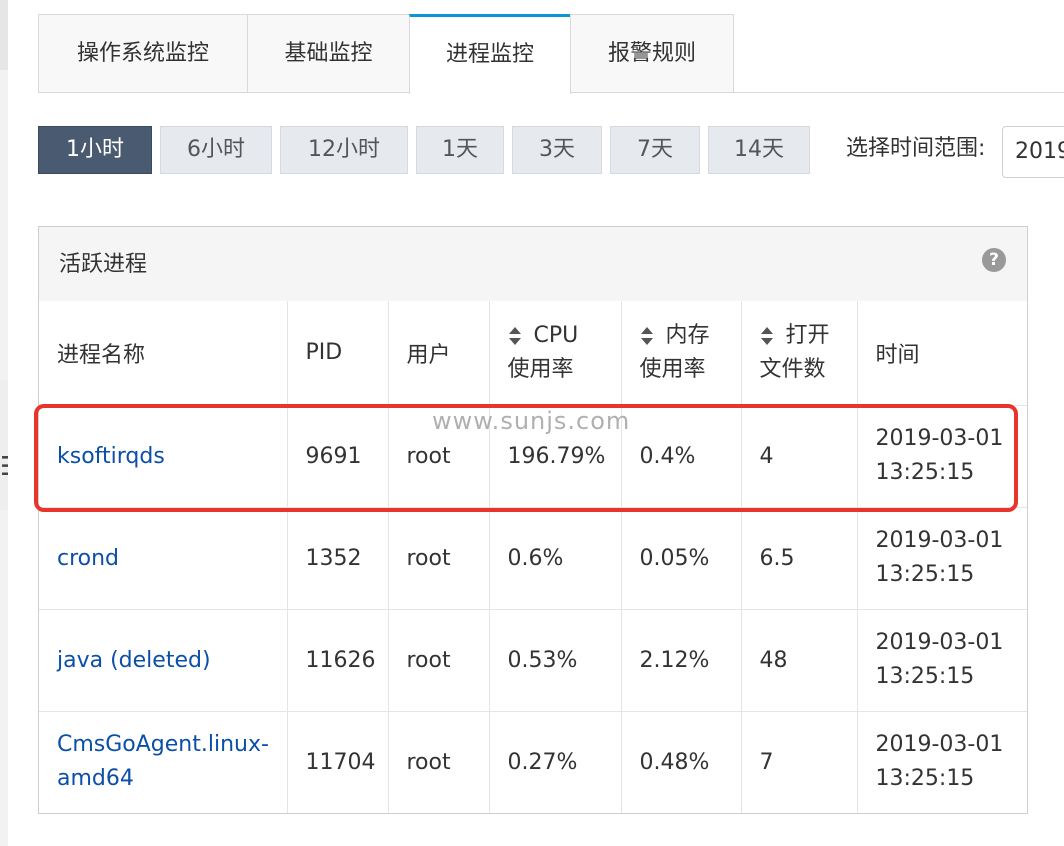 The width and height of the screenshot is (1064, 846). What do you see at coordinates (687, 335) in the screenshot?
I see `column-header-memory-label: 内存` at bounding box center [687, 335].